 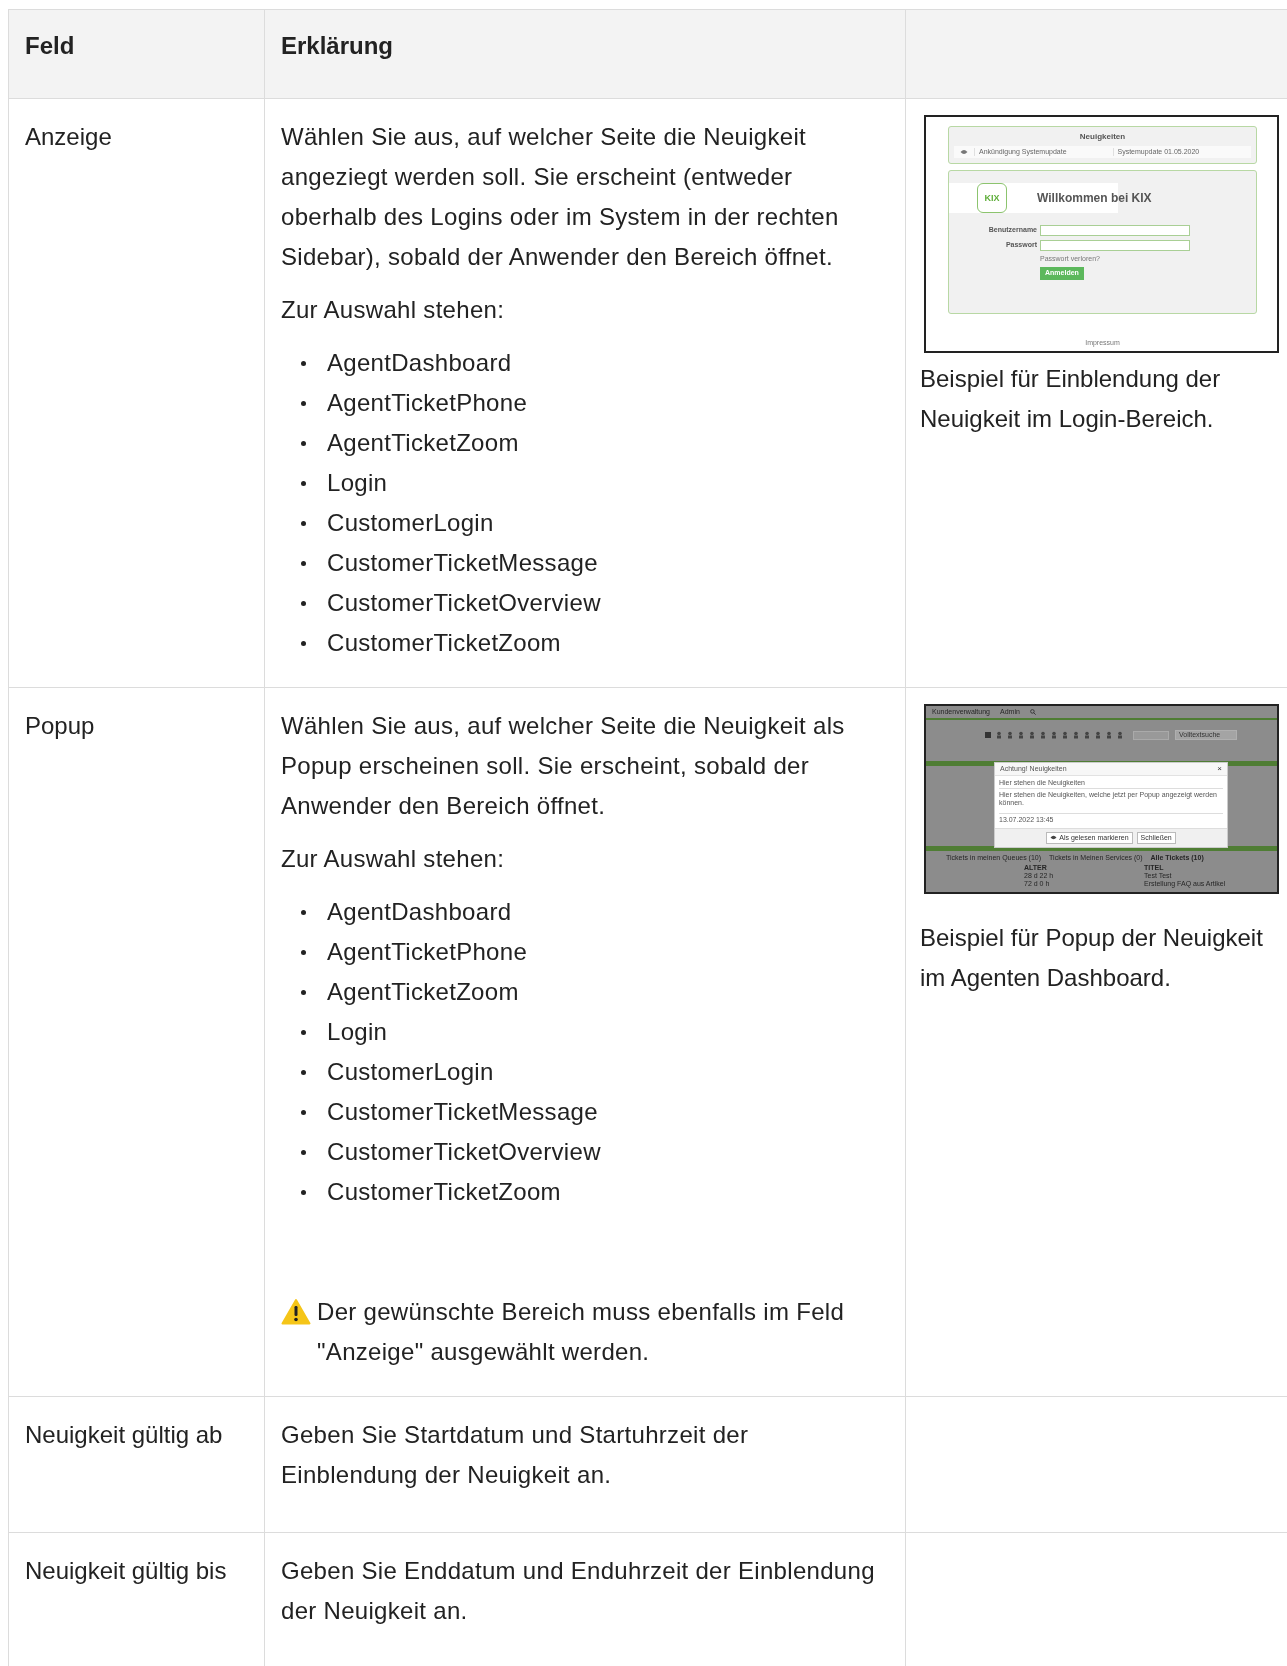 What do you see at coordinates (515, 1455) in the screenshot?
I see `paragraph: Geben Sie Startdatum und Startuhrzeit der Einblendung der Neuigkeit an.` at bounding box center [515, 1455].